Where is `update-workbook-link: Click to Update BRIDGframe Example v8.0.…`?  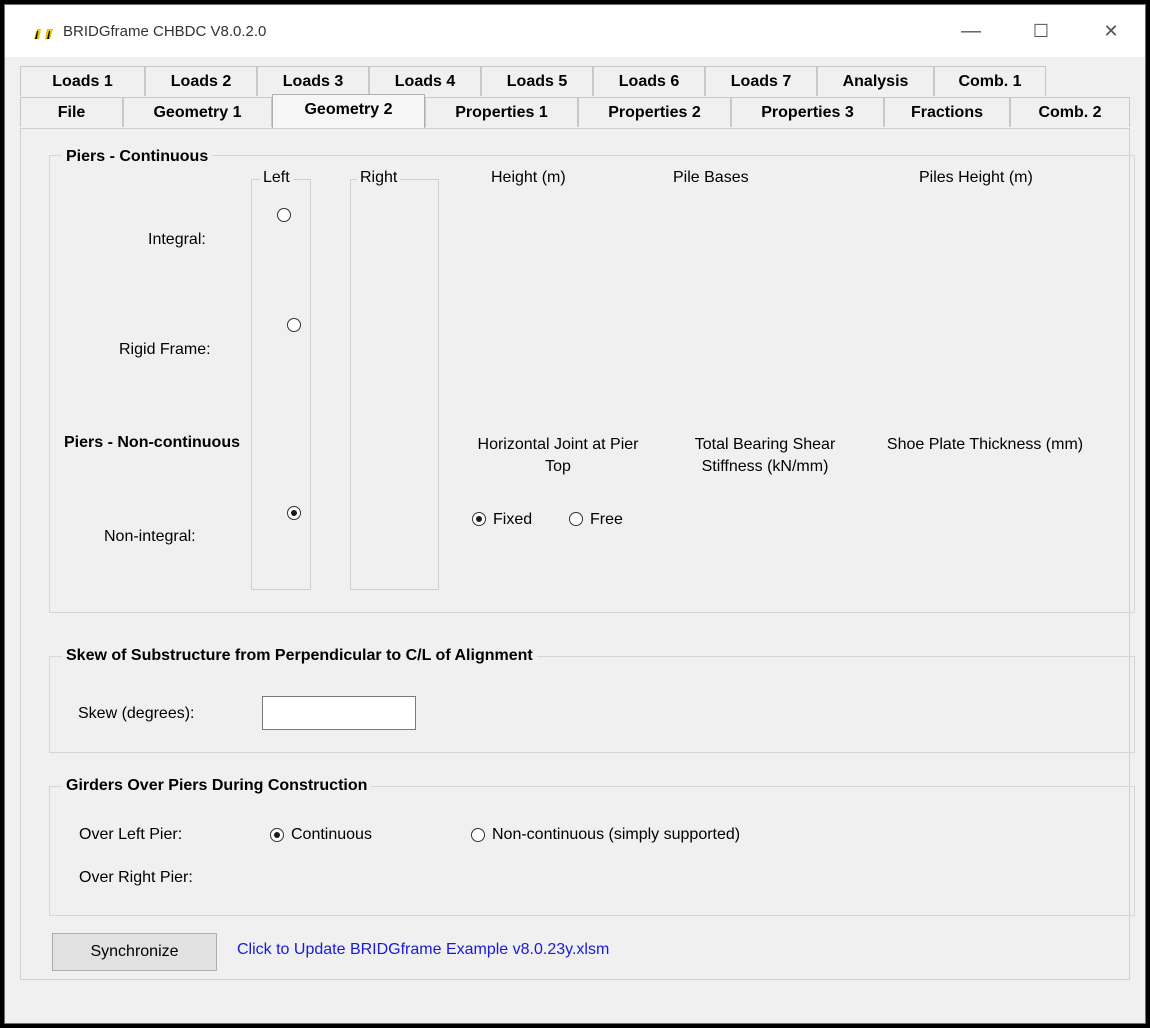
update-workbook-link: Click to Update BRIDGframe Example v8.0.… is located at coordinates (423, 950).